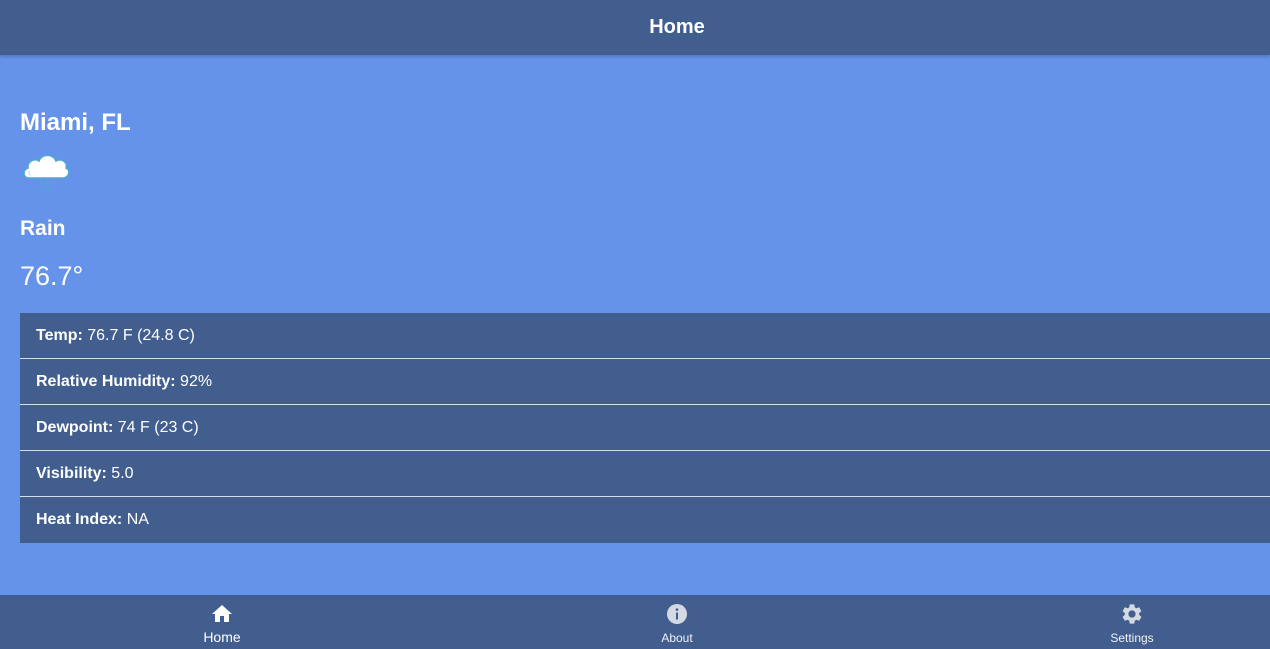 Image resolution: width=1270 pixels, height=649 pixels. Describe the element at coordinates (52, 276) in the screenshot. I see `current-temperature: 76.7°` at that location.